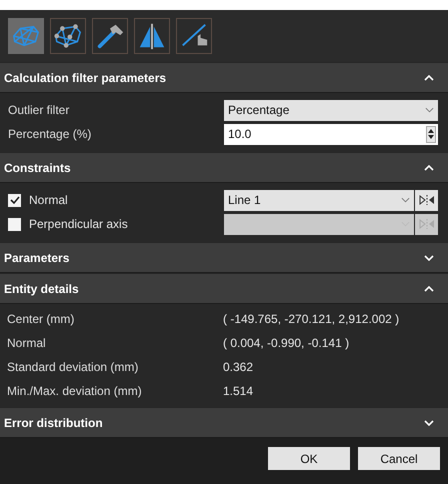 Image resolution: width=448 pixels, height=484 pixels. What do you see at coordinates (73, 367) in the screenshot?
I see `property-label: Standard deviation (mm)` at bounding box center [73, 367].